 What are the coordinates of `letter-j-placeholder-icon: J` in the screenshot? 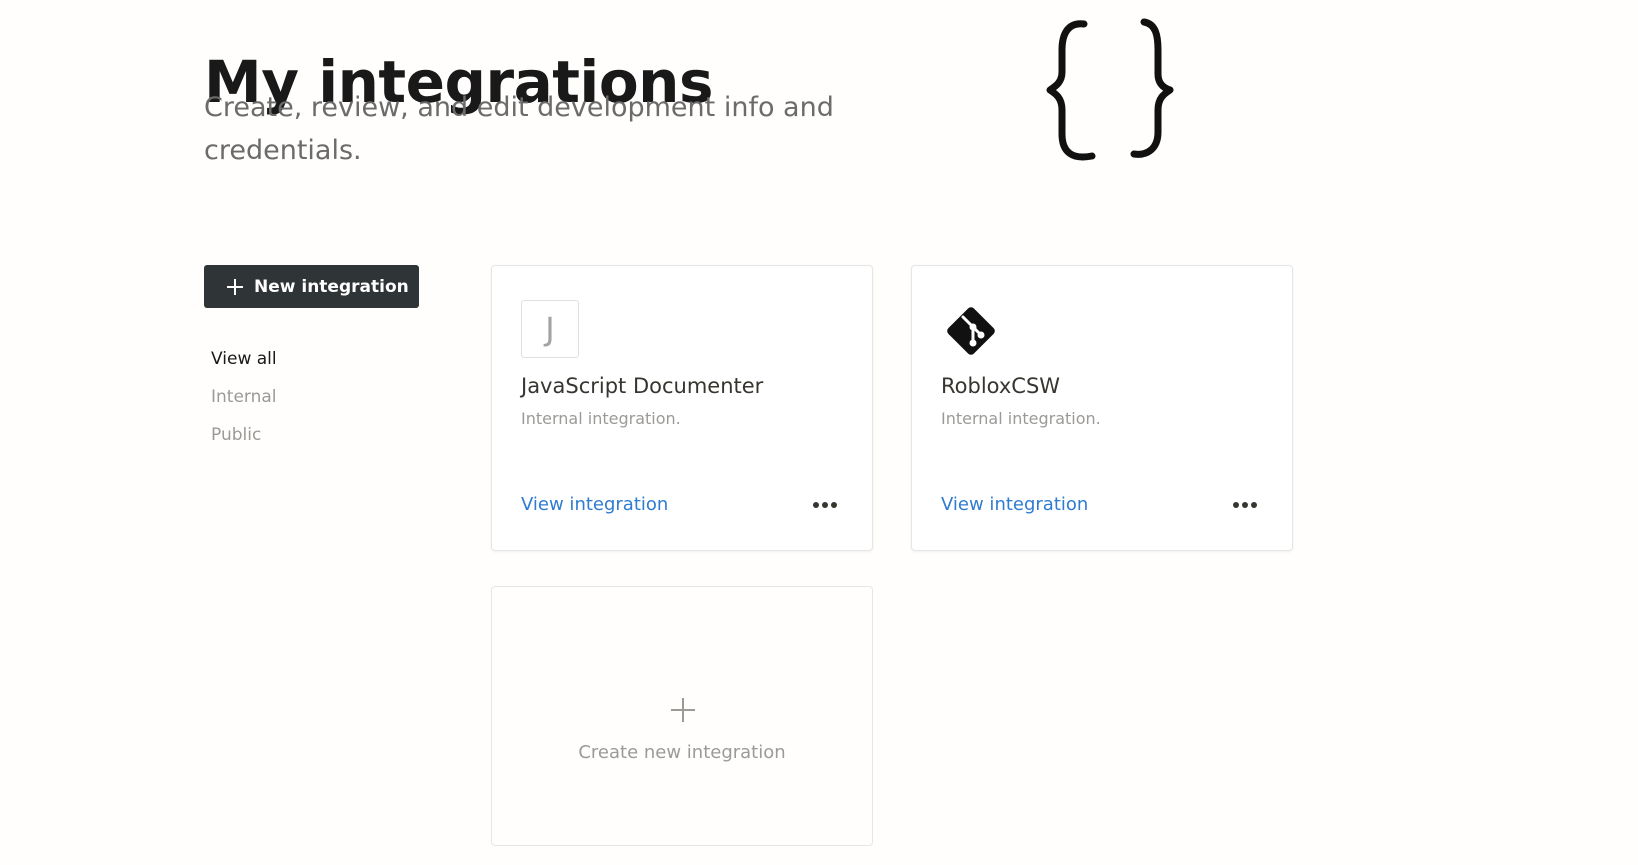 It's located at (550, 329).